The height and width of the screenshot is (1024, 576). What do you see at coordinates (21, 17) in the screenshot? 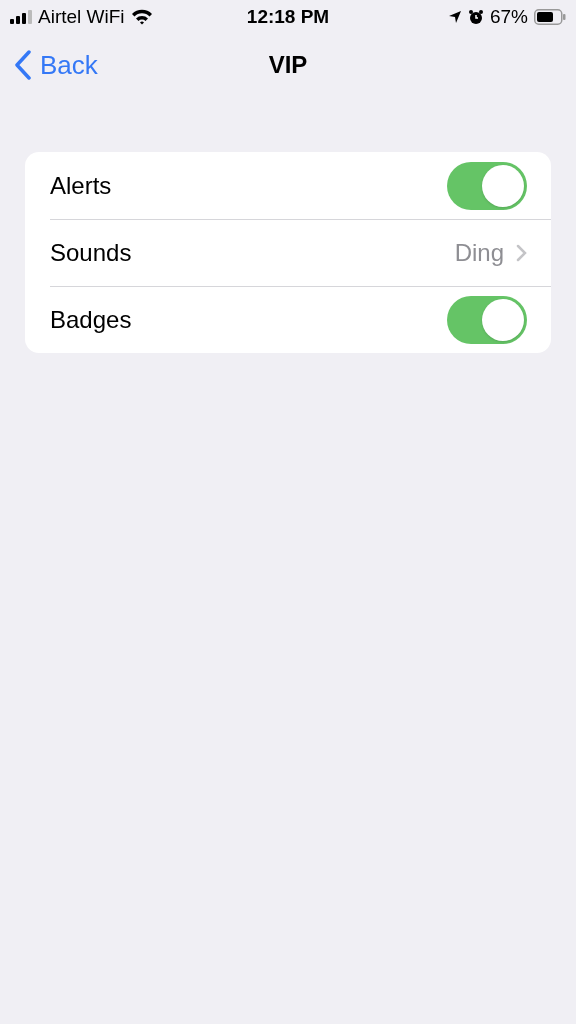
I see `signal-icon` at bounding box center [21, 17].